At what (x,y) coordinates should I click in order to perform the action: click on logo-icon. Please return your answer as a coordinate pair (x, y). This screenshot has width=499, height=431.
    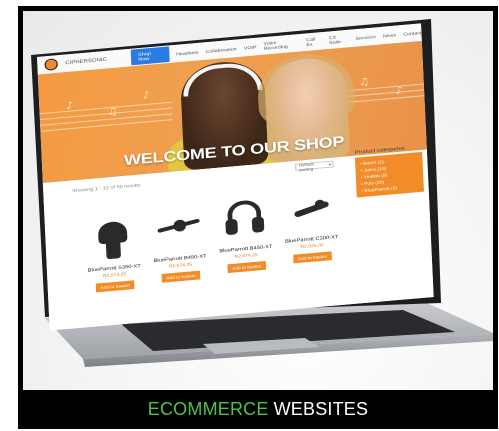
    Looking at the image, I should click on (51, 64).